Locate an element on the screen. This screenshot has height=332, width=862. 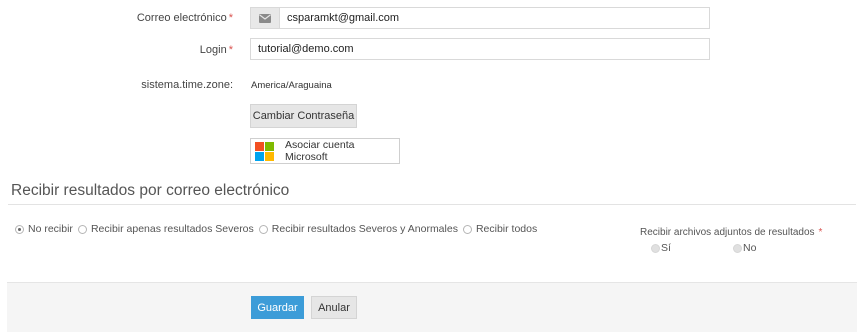
attachments-radio-no: No is located at coordinates (744, 248).